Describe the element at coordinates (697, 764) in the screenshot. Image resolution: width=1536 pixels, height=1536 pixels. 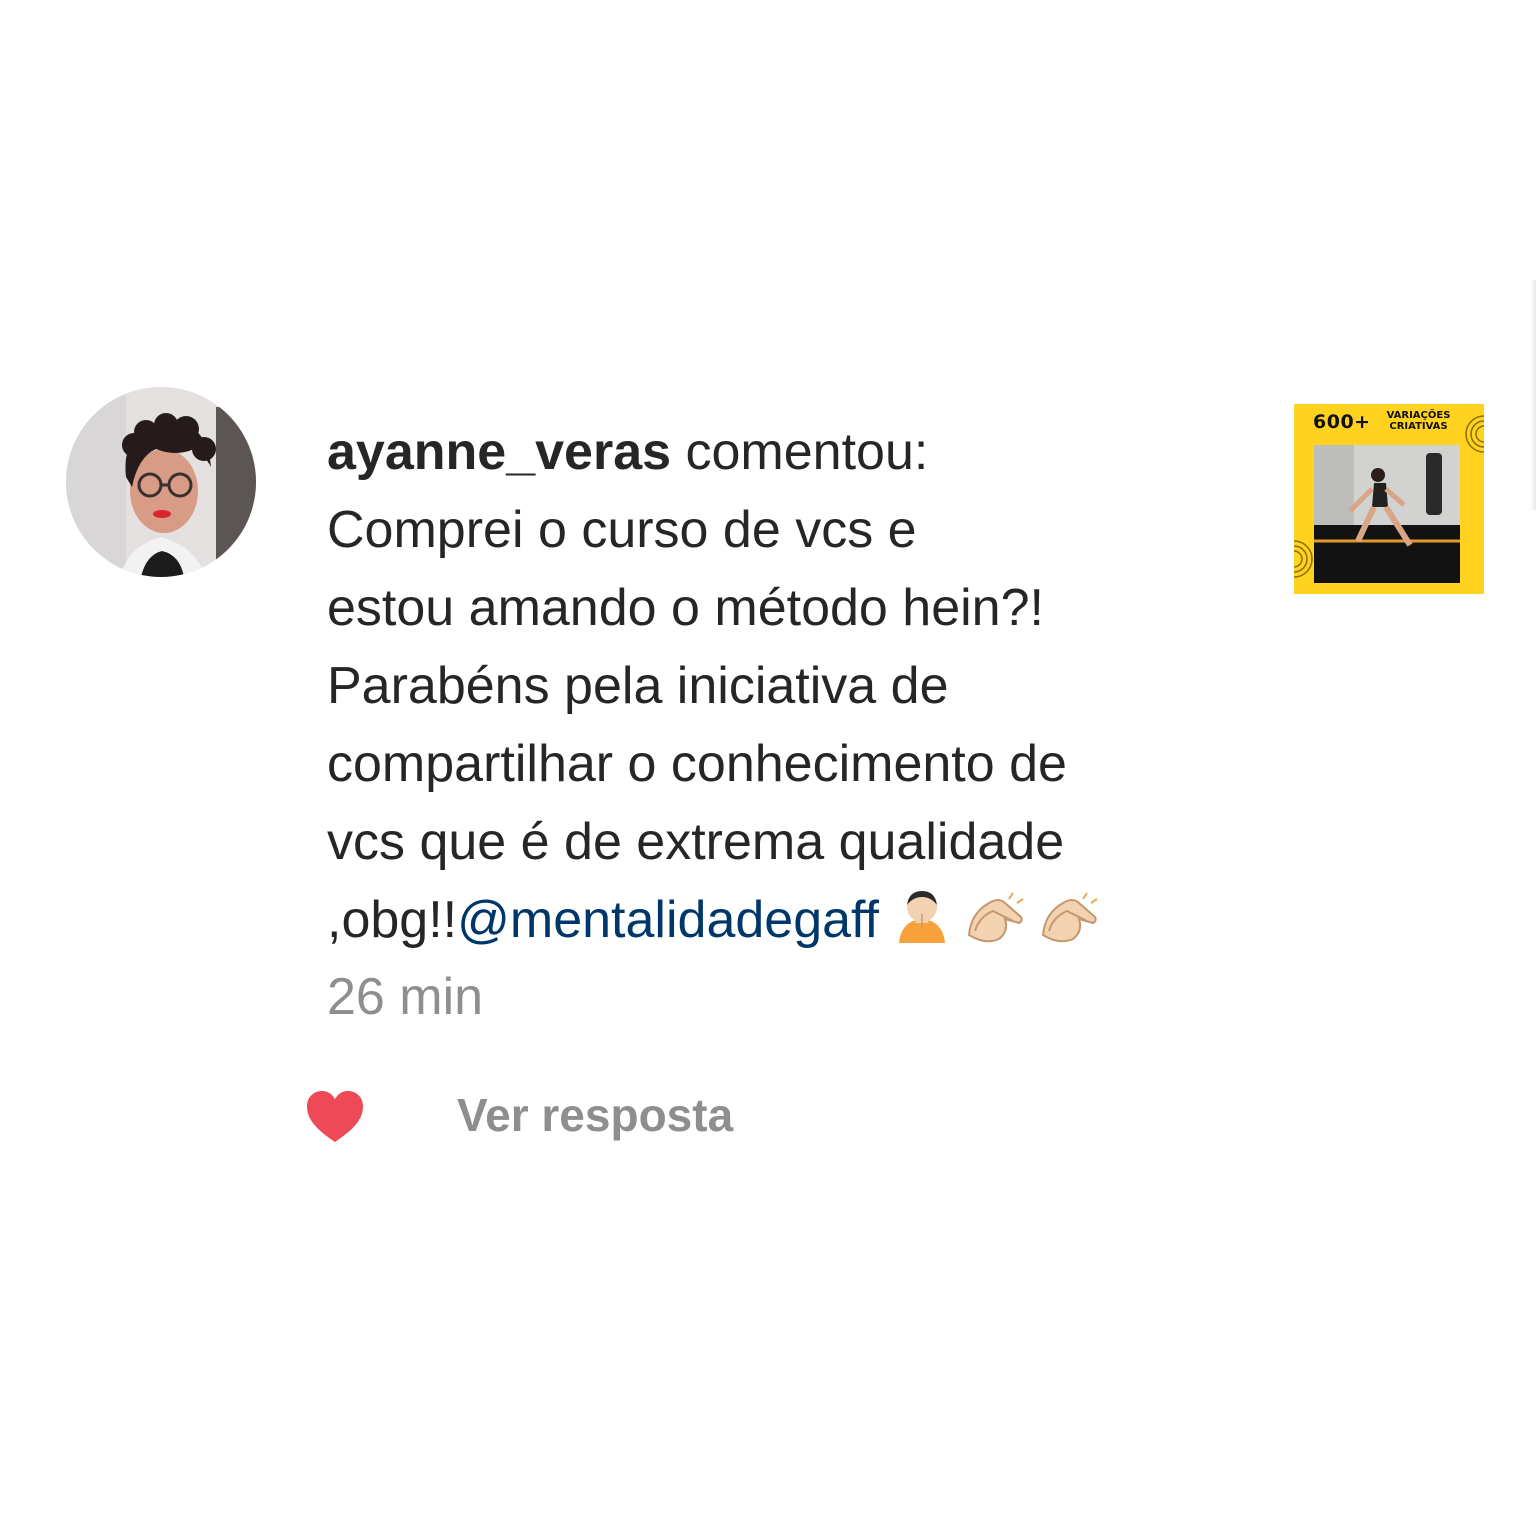
I see `comment-text-line: compartilhar o conhecimento de` at that location.